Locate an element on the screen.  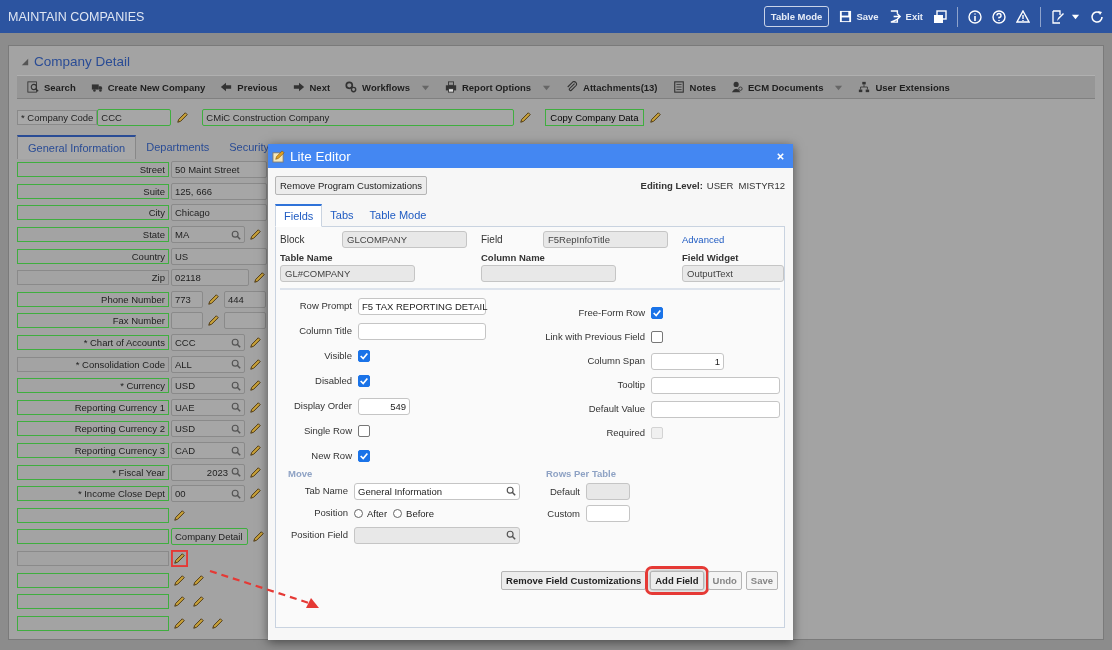
field-label: * Company Code is located at coordinates (57, 117).